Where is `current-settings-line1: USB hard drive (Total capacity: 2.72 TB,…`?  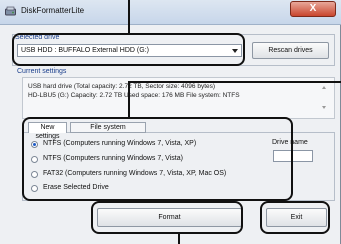
current-settings-line1: USB hard drive (Total capacity: 2.72 TB,… is located at coordinates (122, 86).